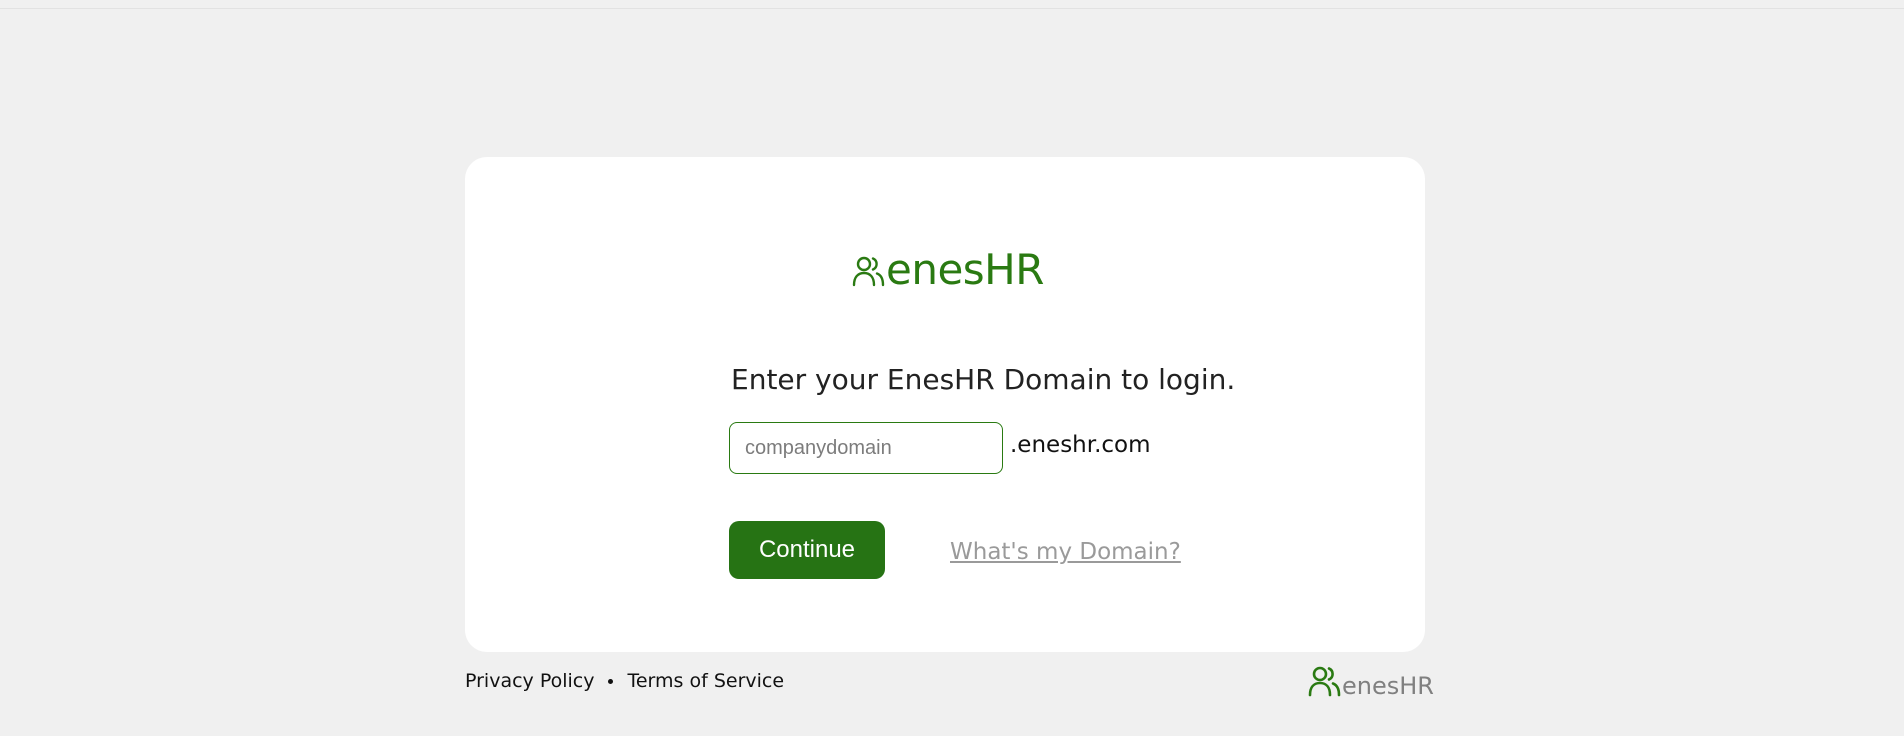 This screenshot has height=736, width=1904. I want to click on footer-logo-text: enesHR, so click(1388, 686).